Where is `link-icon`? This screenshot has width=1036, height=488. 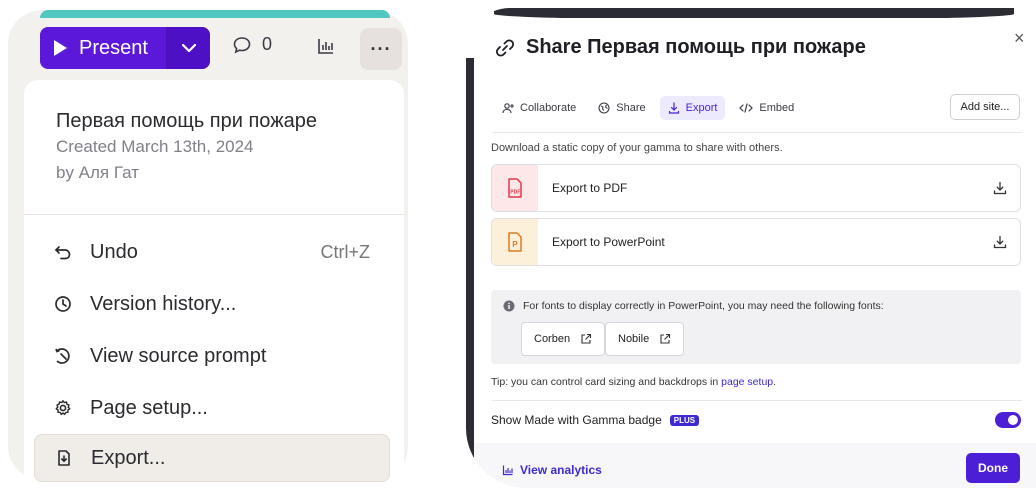
link-icon is located at coordinates (505, 47).